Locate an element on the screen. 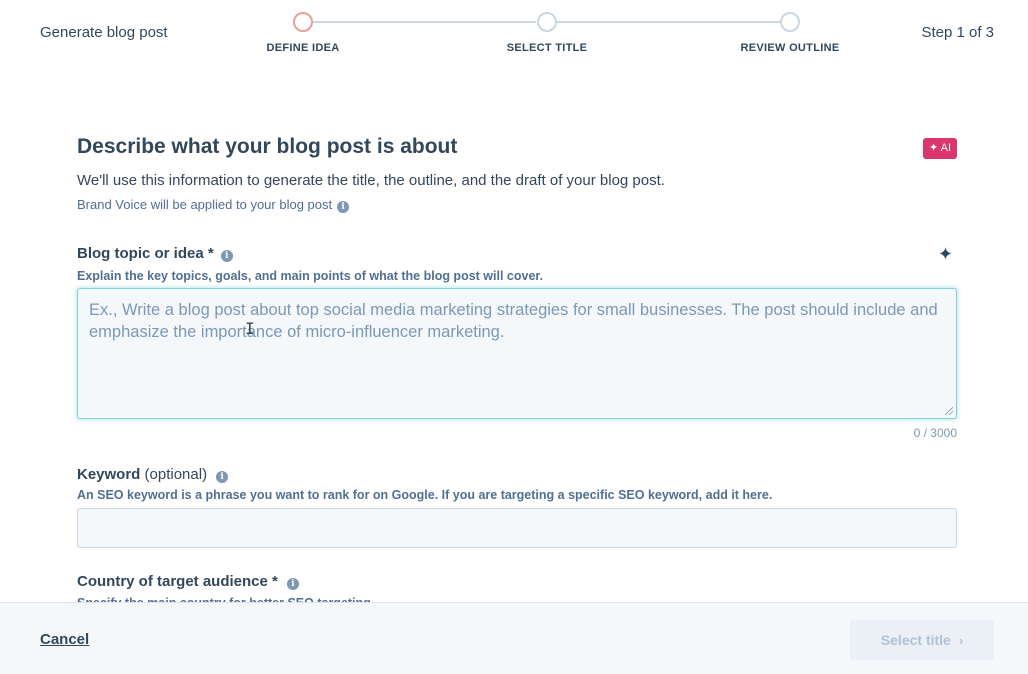 The height and width of the screenshot is (674, 1028). keyword-optional-text: (optional) is located at coordinates (176, 474).